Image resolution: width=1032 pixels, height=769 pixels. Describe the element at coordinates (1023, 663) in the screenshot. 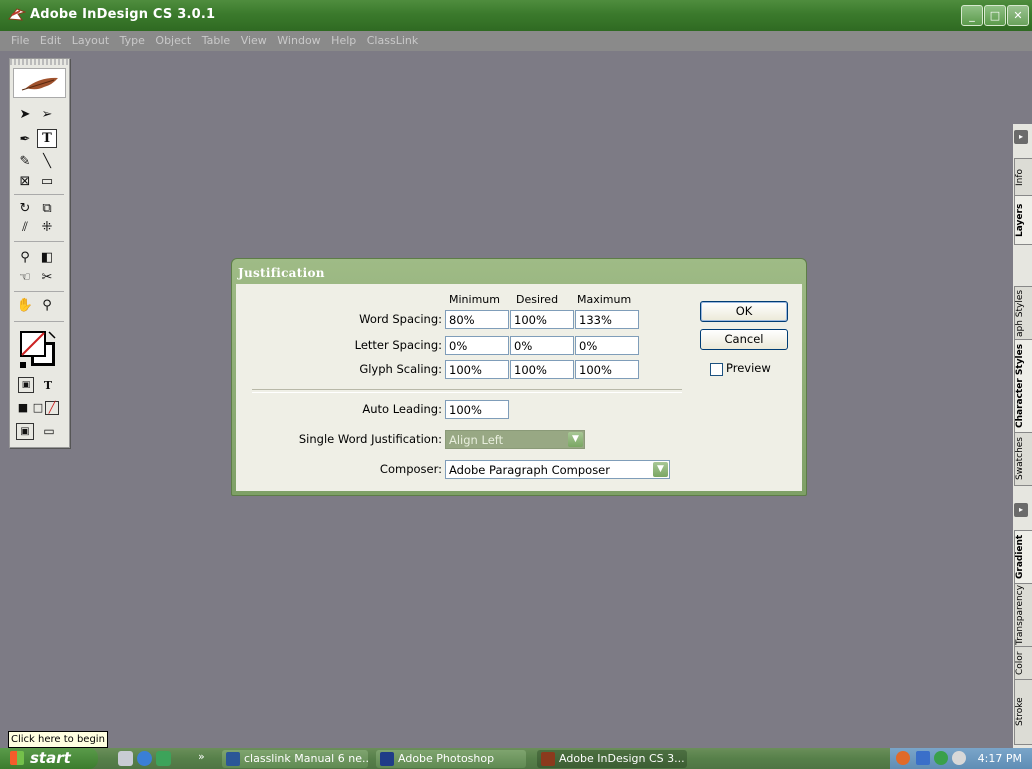

I see `tab-color: Color` at that location.